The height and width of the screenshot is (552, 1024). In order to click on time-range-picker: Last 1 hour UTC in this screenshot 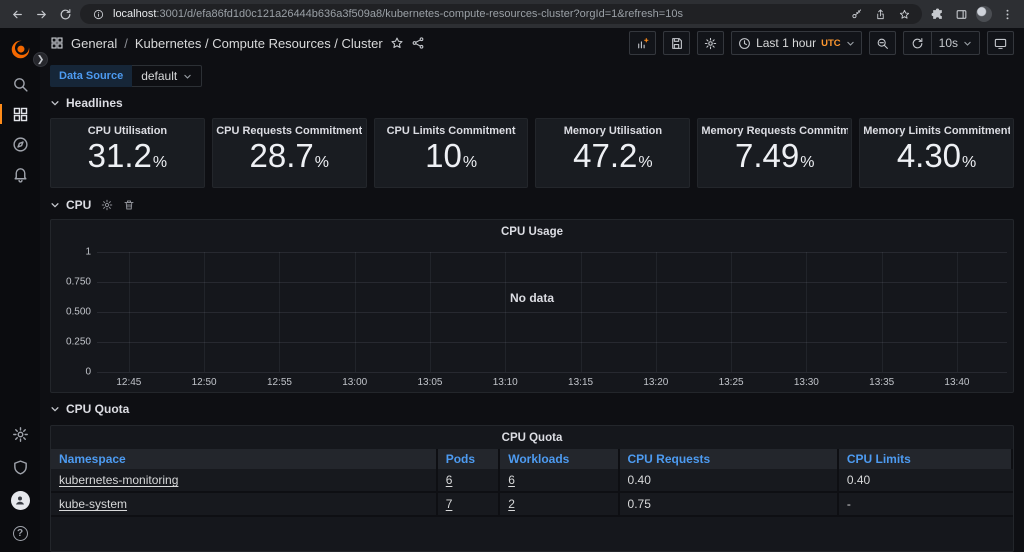, I will do `click(796, 43)`.